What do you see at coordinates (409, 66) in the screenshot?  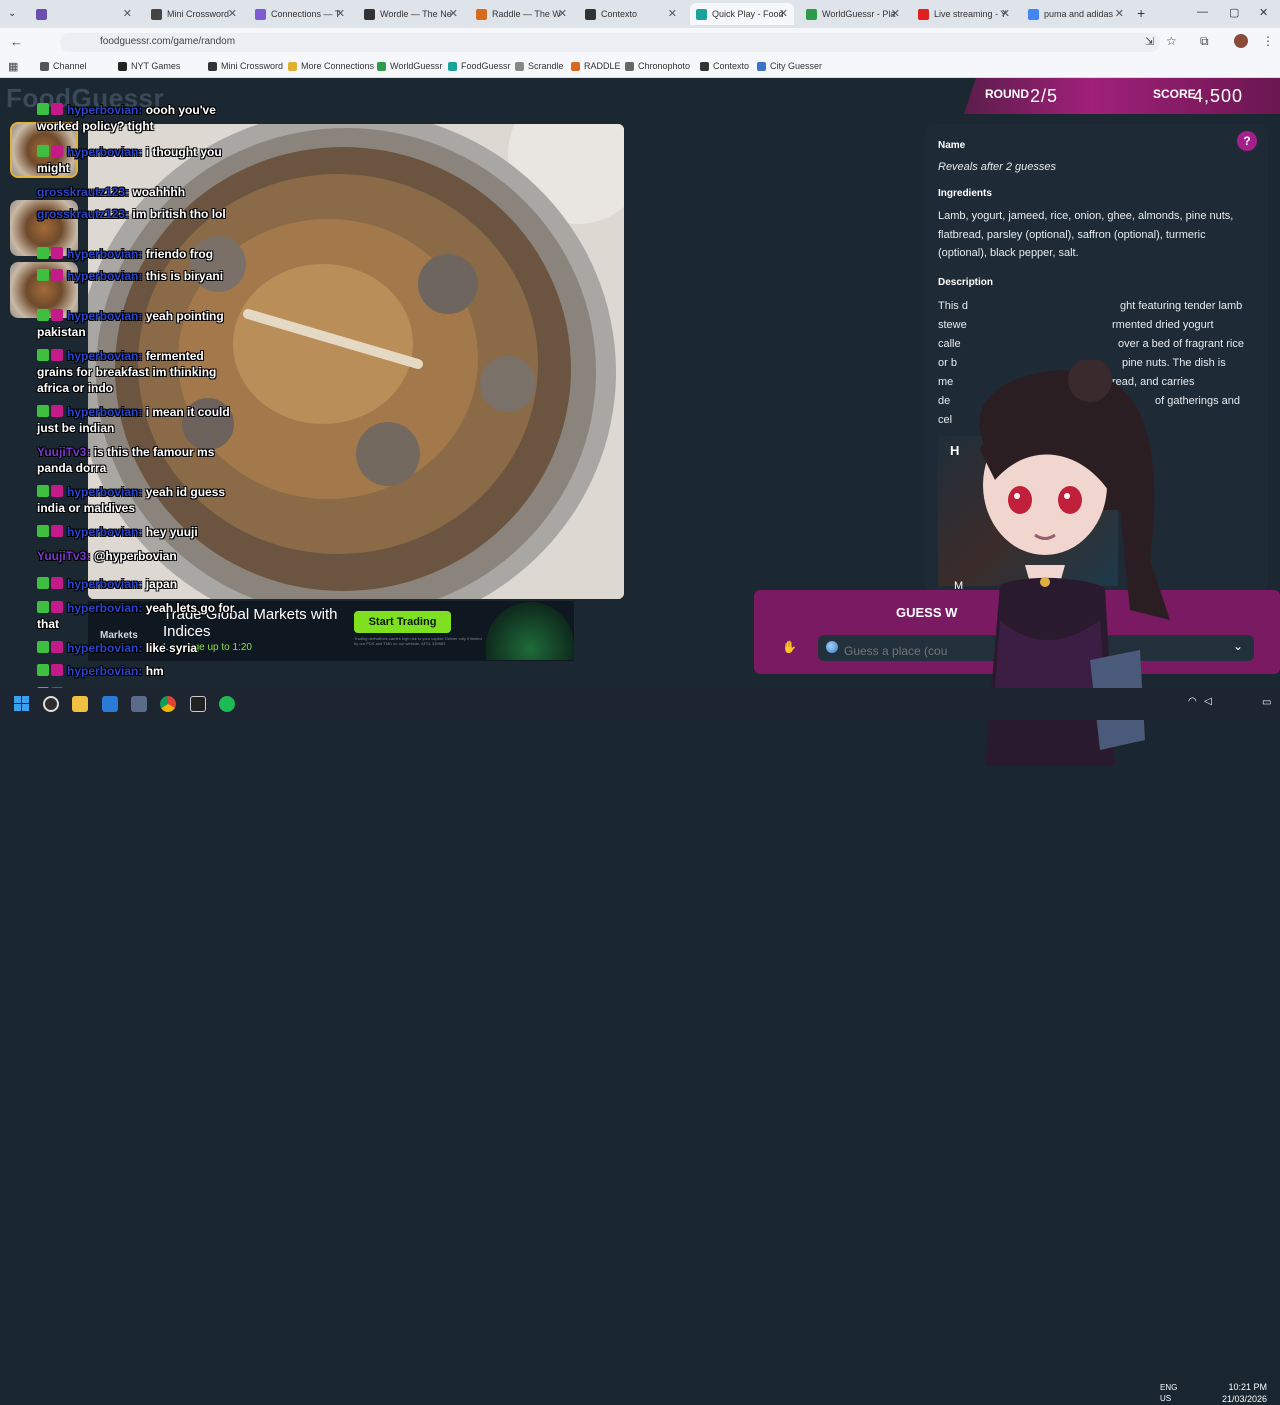 I see `bookmark-item: WorldGuessr` at bounding box center [409, 66].